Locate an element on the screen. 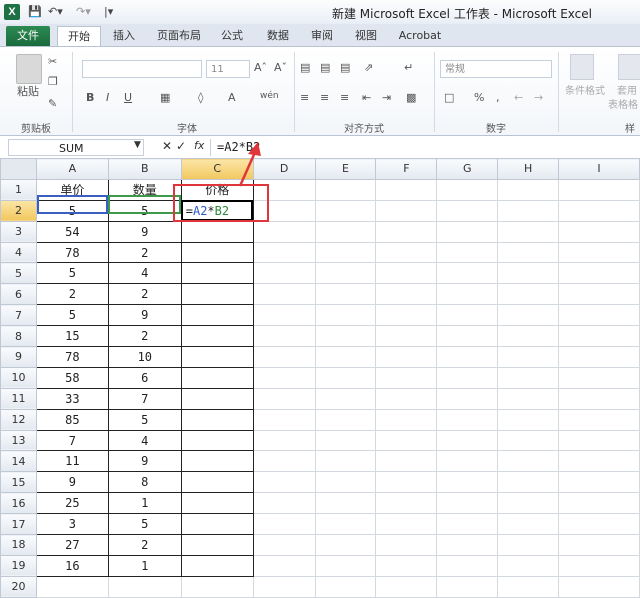  font-color-button: A is located at coordinates (232, 98).